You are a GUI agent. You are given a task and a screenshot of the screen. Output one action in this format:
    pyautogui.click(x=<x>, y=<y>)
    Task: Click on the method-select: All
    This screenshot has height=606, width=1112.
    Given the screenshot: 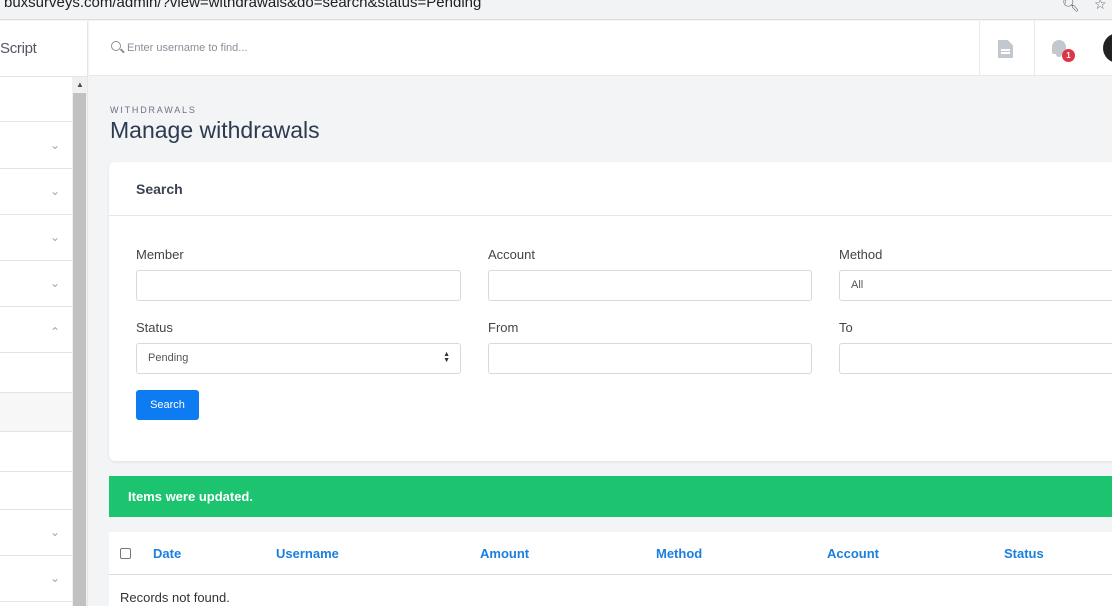 What is the action you would take?
    pyautogui.click(x=975, y=285)
    